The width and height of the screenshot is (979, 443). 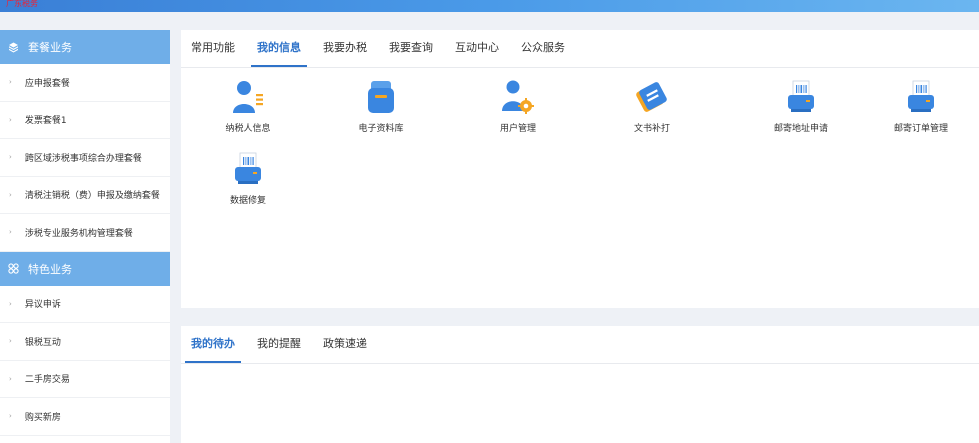 What do you see at coordinates (477, 53) in the screenshot?
I see `tab-interaction-center: 互动中心` at bounding box center [477, 53].